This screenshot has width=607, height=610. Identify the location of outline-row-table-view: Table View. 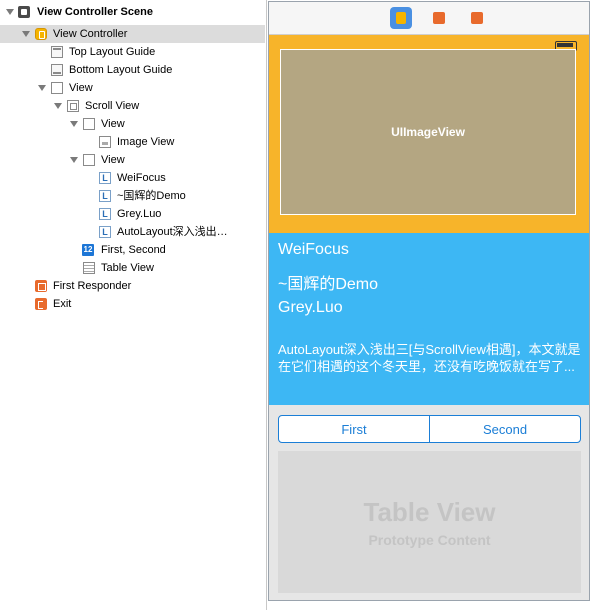
(132, 268).